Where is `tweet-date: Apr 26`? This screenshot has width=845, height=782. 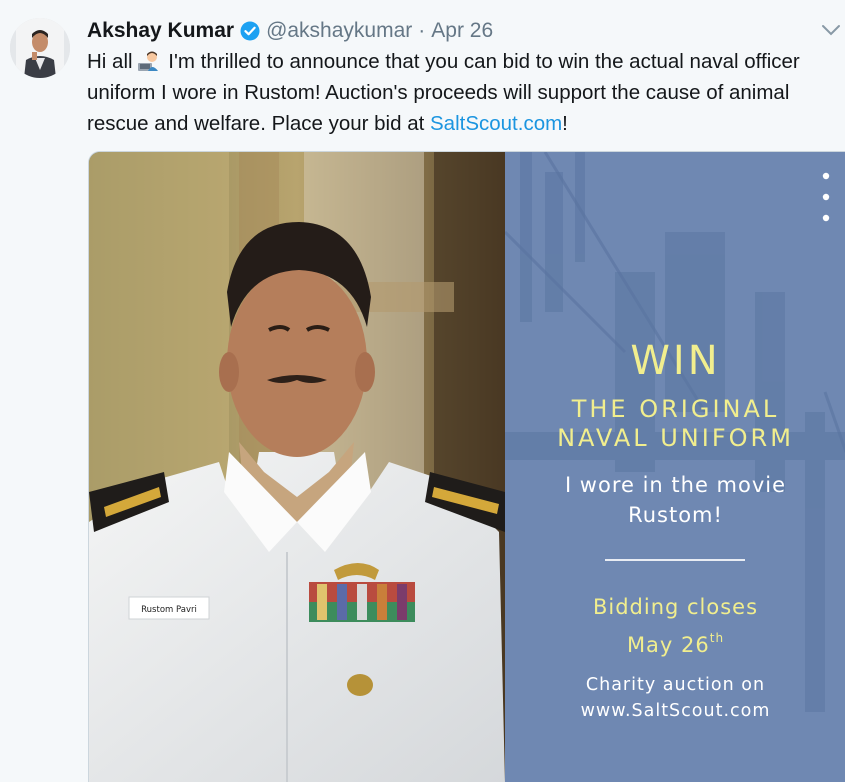
tweet-date: Apr 26 is located at coordinates (462, 31).